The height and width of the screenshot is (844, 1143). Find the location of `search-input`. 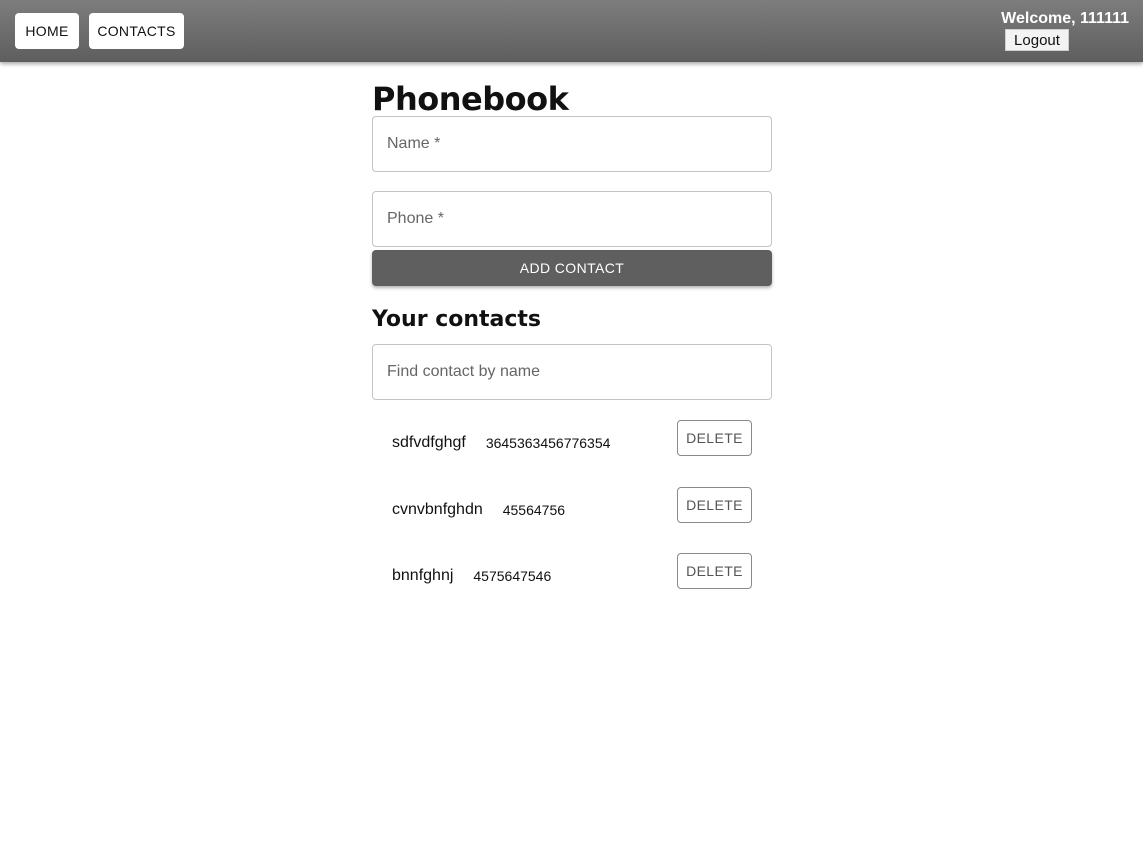

search-input is located at coordinates (572, 372).